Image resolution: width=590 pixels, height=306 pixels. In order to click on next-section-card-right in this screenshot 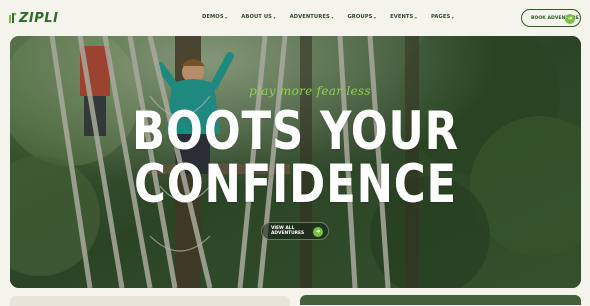, I will do `click(440, 300)`.